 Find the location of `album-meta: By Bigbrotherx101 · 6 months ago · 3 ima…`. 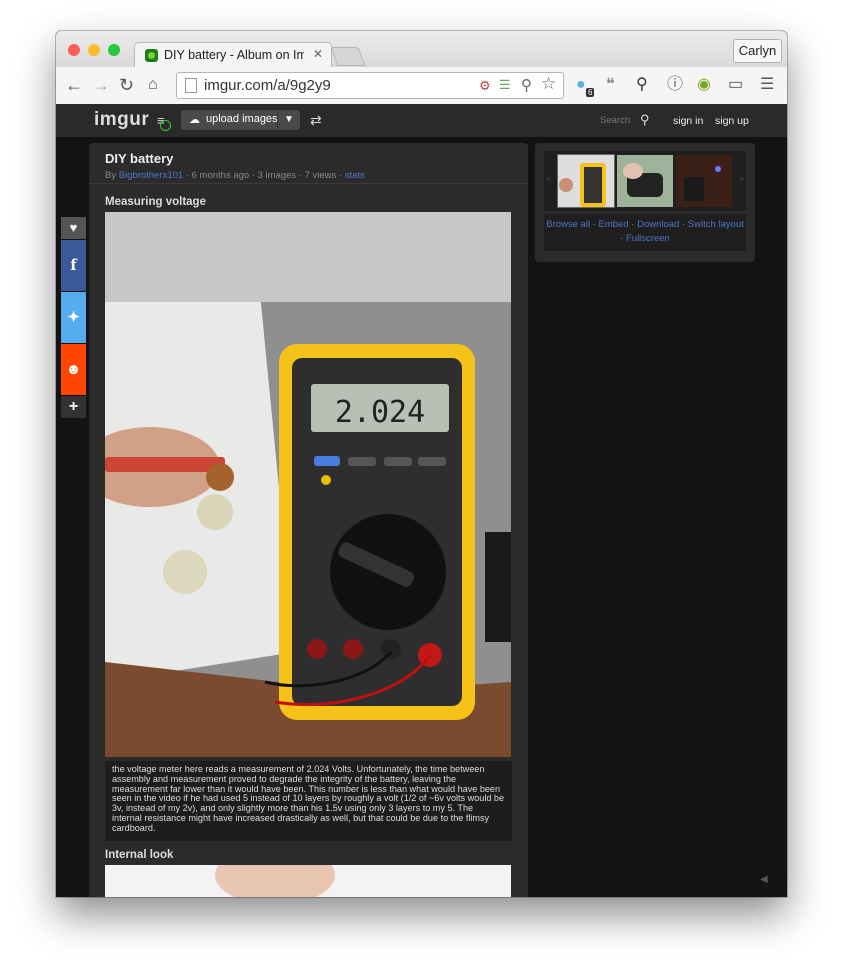

album-meta: By Bigbrotherx101 · 6 months ago · 3 ima… is located at coordinates (235, 175).